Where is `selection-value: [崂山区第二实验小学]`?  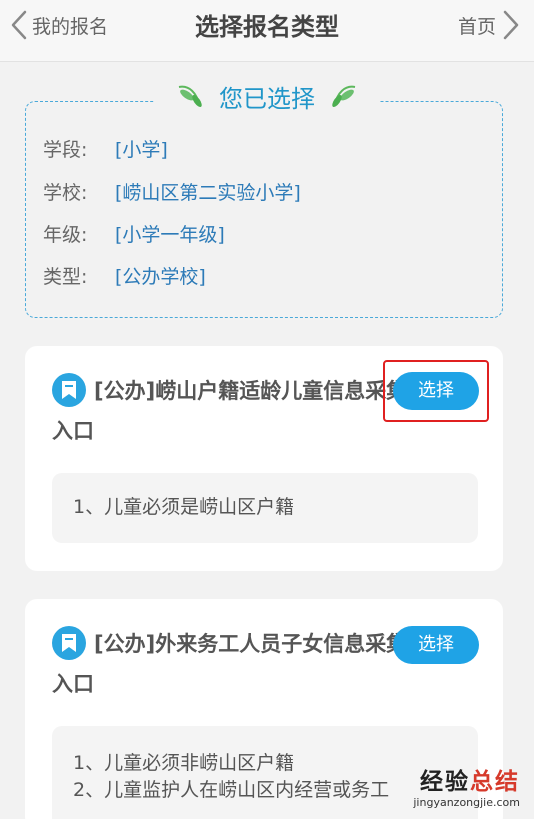
selection-value: [崂山区第二实验小学] is located at coordinates (208, 193).